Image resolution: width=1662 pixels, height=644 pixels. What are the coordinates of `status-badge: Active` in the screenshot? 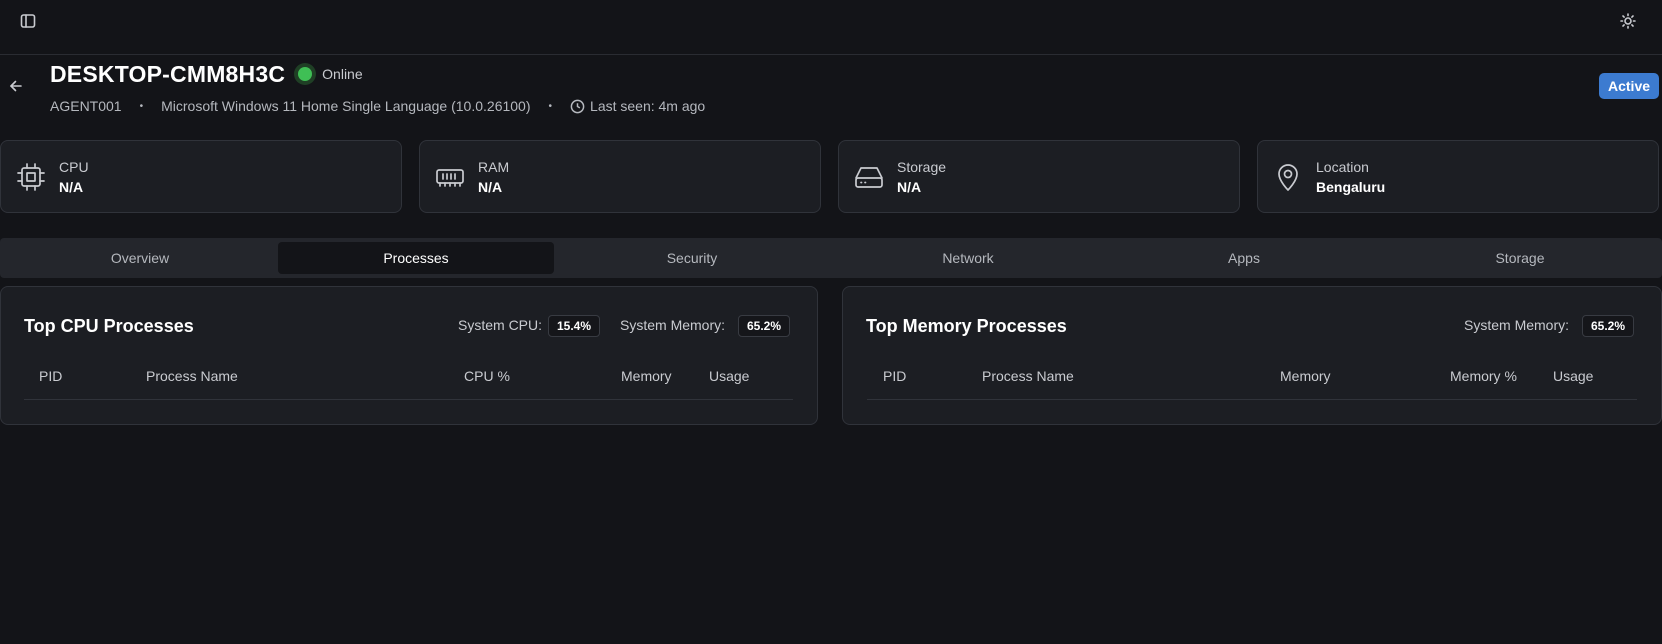 It's located at (1629, 86).